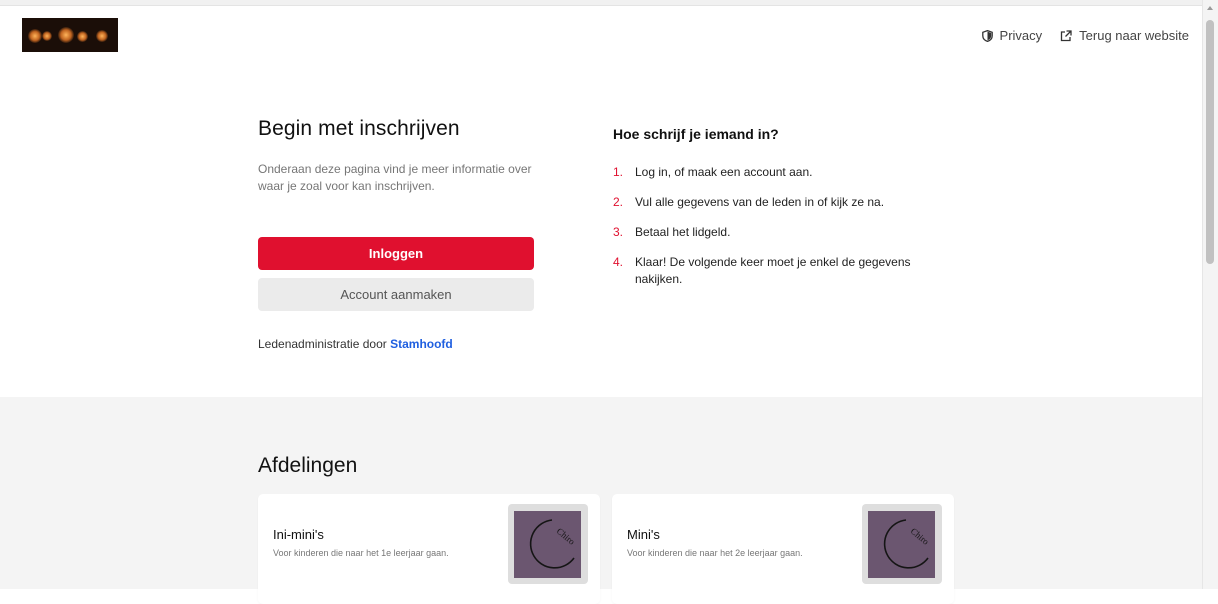  I want to click on step-text: Log in, of maak een account aan., so click(724, 172).